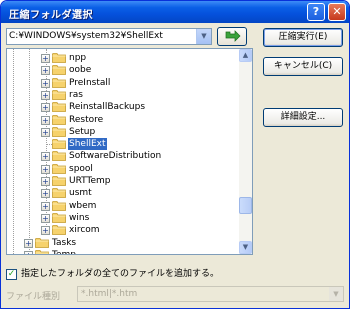  What do you see at coordinates (64, 252) in the screenshot?
I see `tree-item-label: Temp` at bounding box center [64, 252].